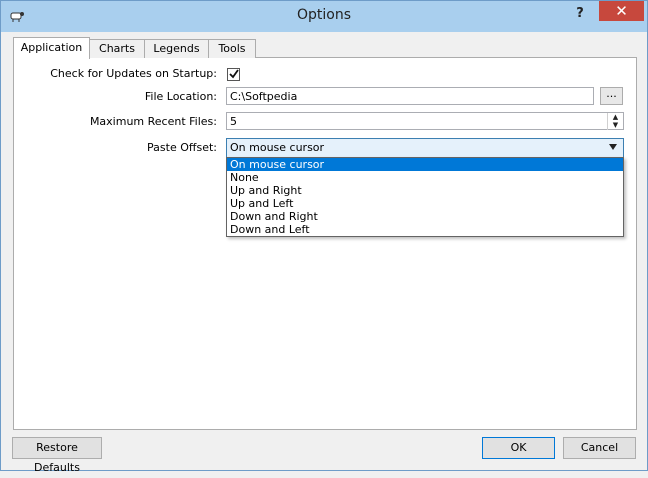 The image size is (648, 478). Describe the element at coordinates (133, 73) in the screenshot. I see `check-updates-label: Check for Updates on Startup:` at that location.